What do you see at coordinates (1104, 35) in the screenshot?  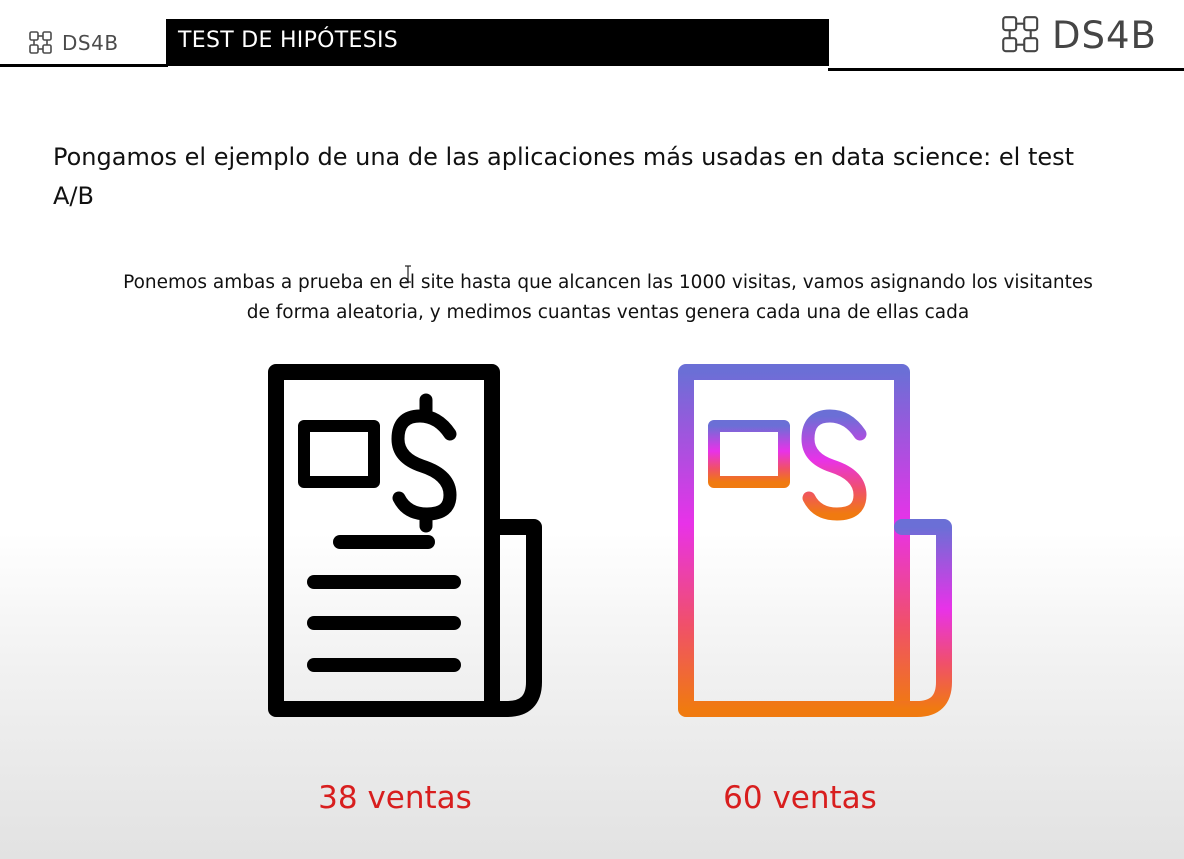 I see `logo-large-text: DS4B` at bounding box center [1104, 35].